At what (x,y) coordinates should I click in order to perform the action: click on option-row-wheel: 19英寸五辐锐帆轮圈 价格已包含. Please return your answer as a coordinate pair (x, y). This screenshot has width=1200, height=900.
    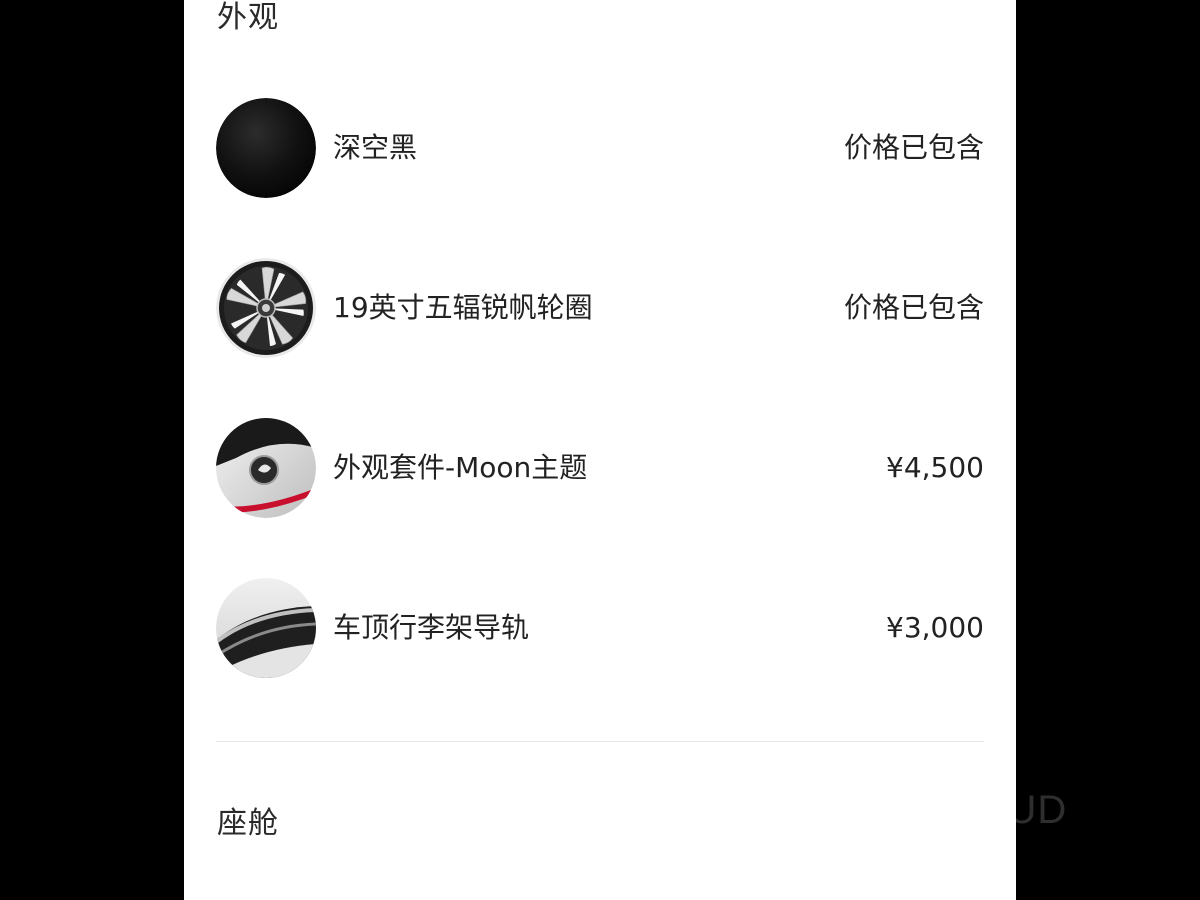
    Looking at the image, I should click on (600, 308).